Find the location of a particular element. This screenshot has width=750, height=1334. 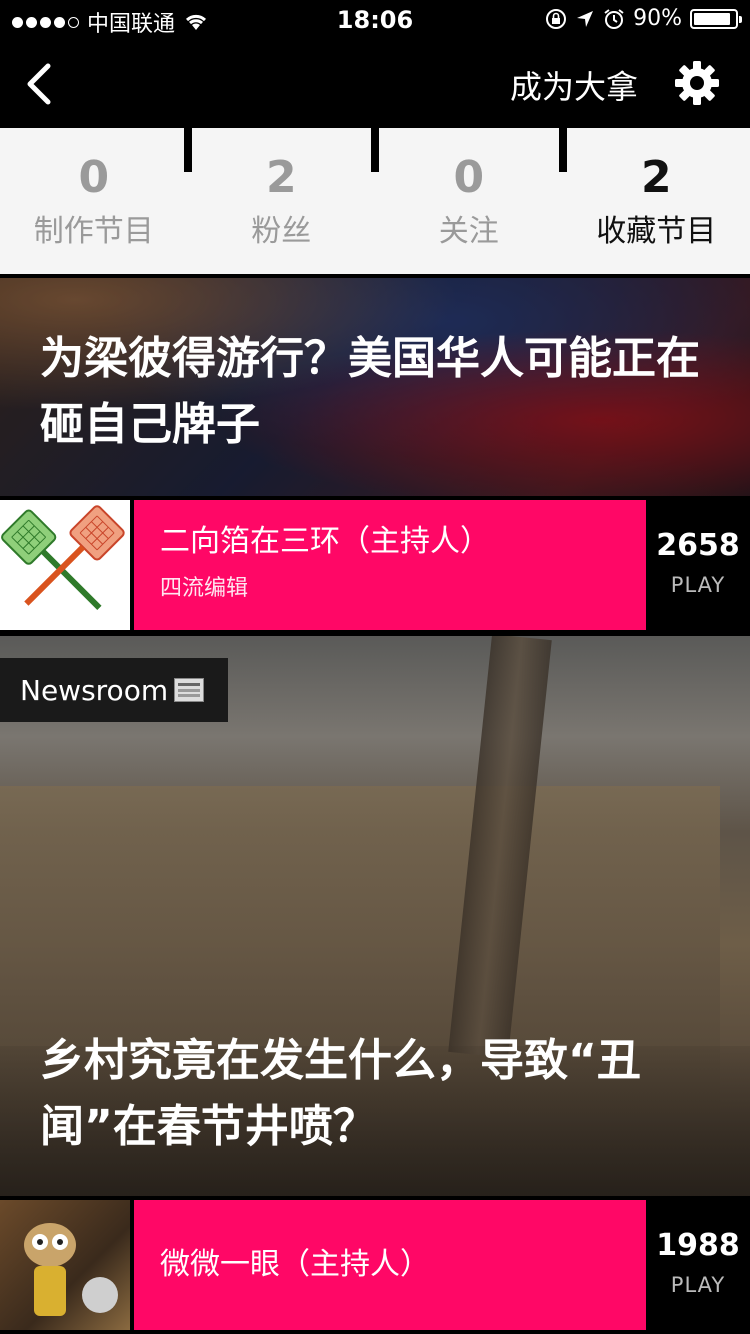

program-info-row: 微微一眼（主持人） 1988 PLAY is located at coordinates (375, 1266).